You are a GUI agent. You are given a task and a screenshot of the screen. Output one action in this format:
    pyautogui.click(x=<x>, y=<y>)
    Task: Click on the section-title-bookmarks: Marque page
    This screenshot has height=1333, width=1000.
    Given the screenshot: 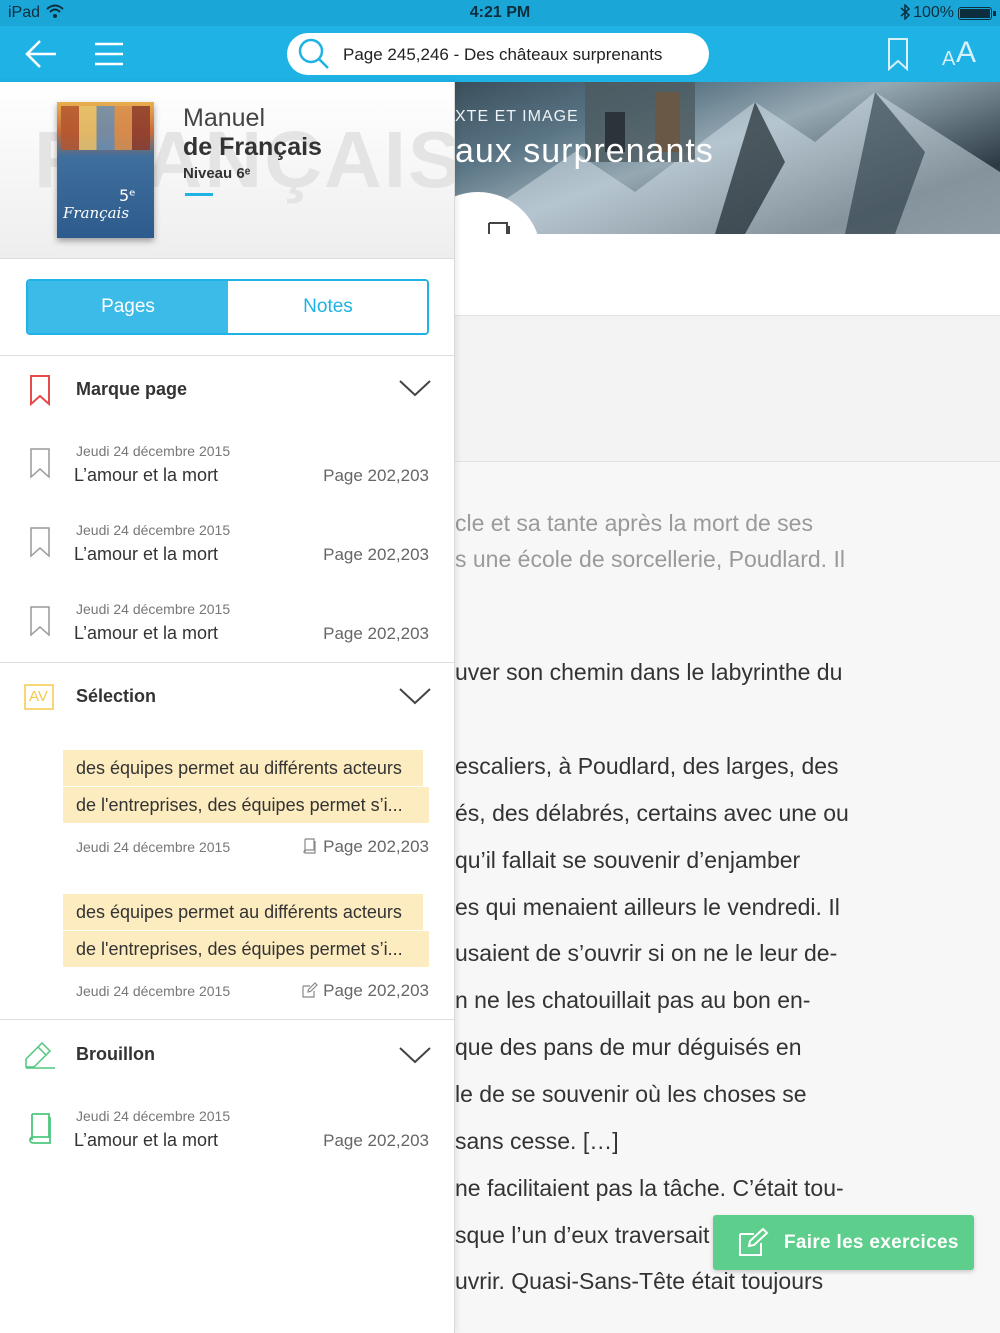 What is the action you would take?
    pyautogui.click(x=132, y=389)
    